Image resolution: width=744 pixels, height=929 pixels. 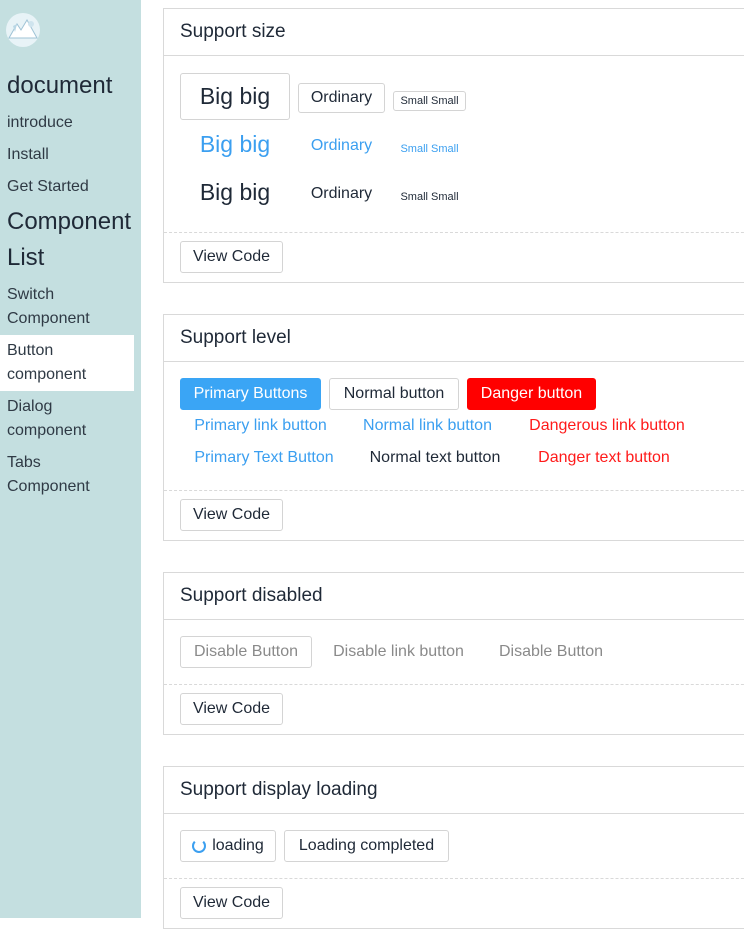 What do you see at coordinates (394, 394) in the screenshot?
I see `normal-button: Normal button` at bounding box center [394, 394].